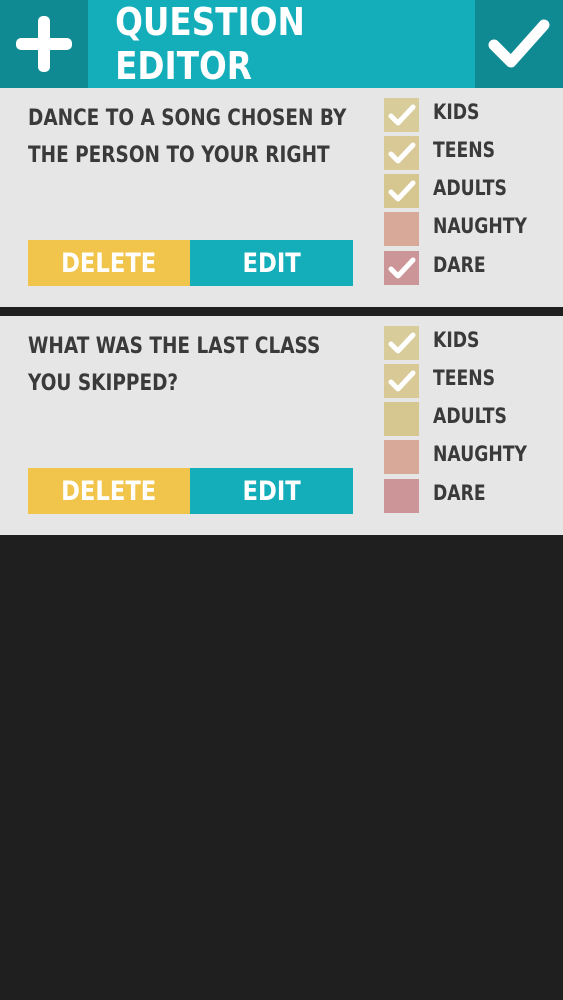 The image size is (563, 1000). I want to click on header-bar: QUESTION EDITOR, so click(281, 44).